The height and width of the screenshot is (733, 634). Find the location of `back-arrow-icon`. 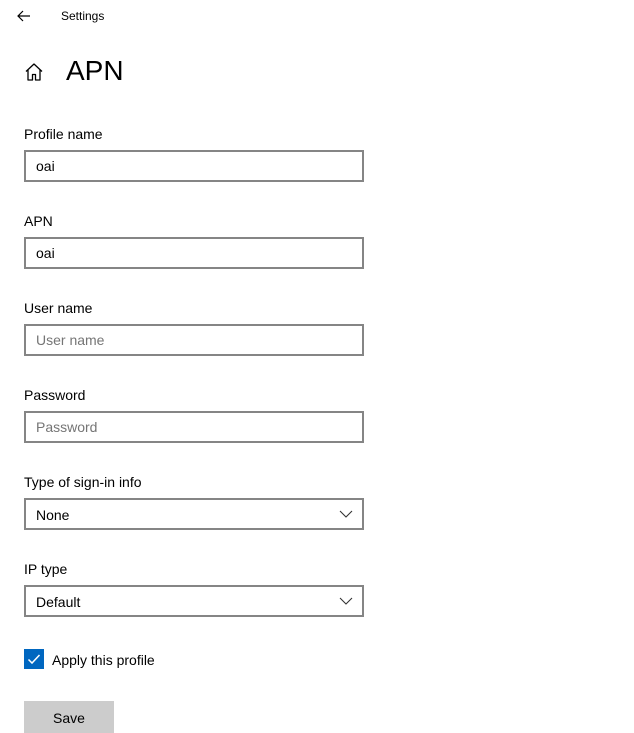

back-arrow-icon is located at coordinates (23, 16).